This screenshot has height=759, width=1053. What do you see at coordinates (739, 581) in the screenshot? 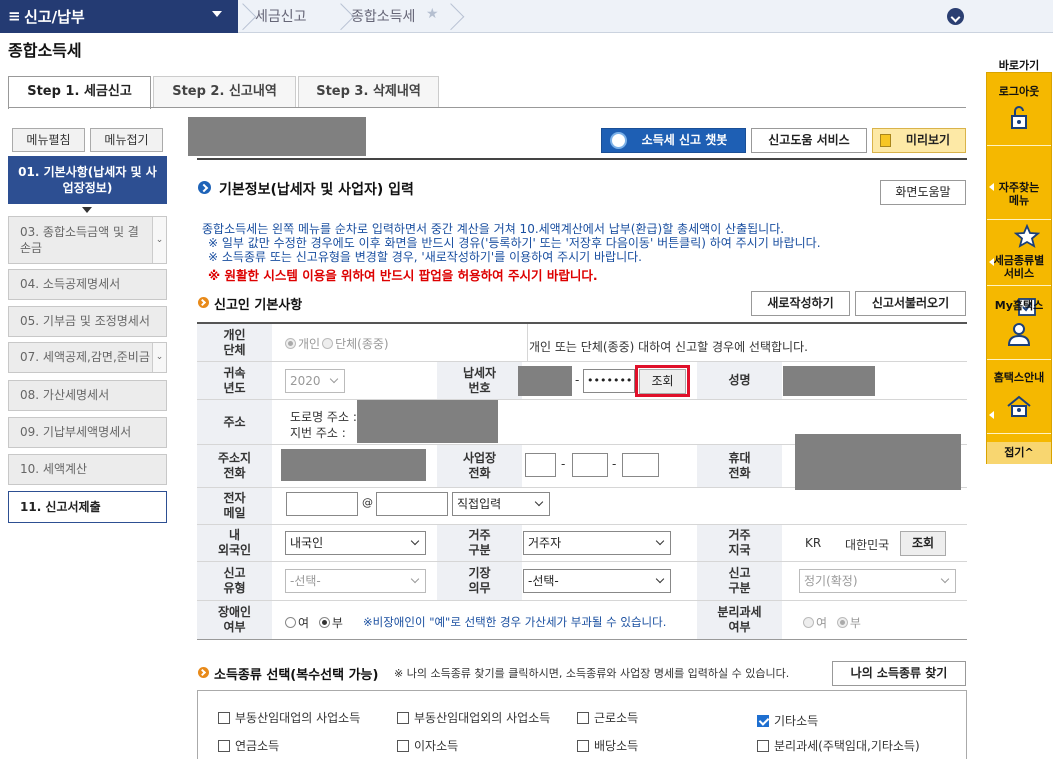
I see `label-report-class: 신고 구분` at bounding box center [739, 581].